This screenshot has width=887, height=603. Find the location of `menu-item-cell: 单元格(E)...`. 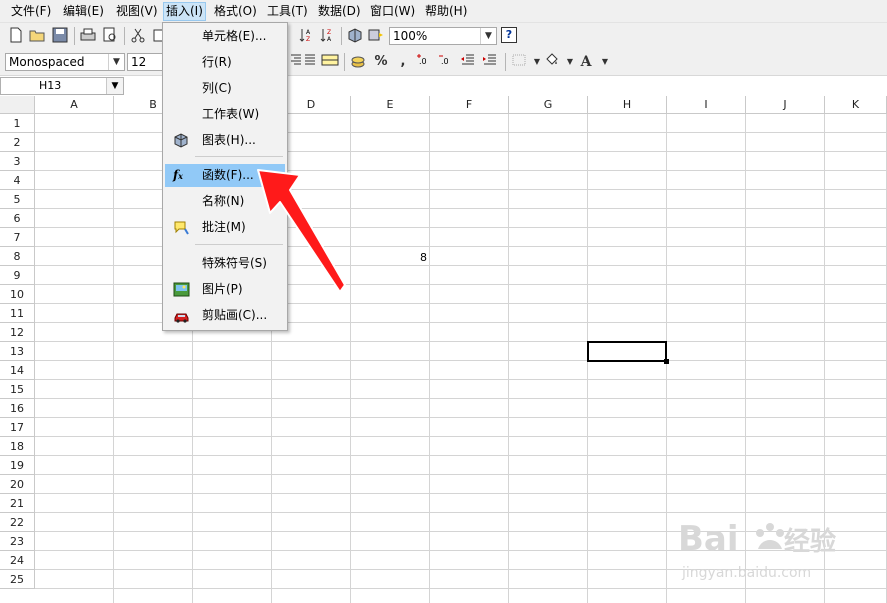

menu-item-cell: 单元格(E)... is located at coordinates (225, 36).